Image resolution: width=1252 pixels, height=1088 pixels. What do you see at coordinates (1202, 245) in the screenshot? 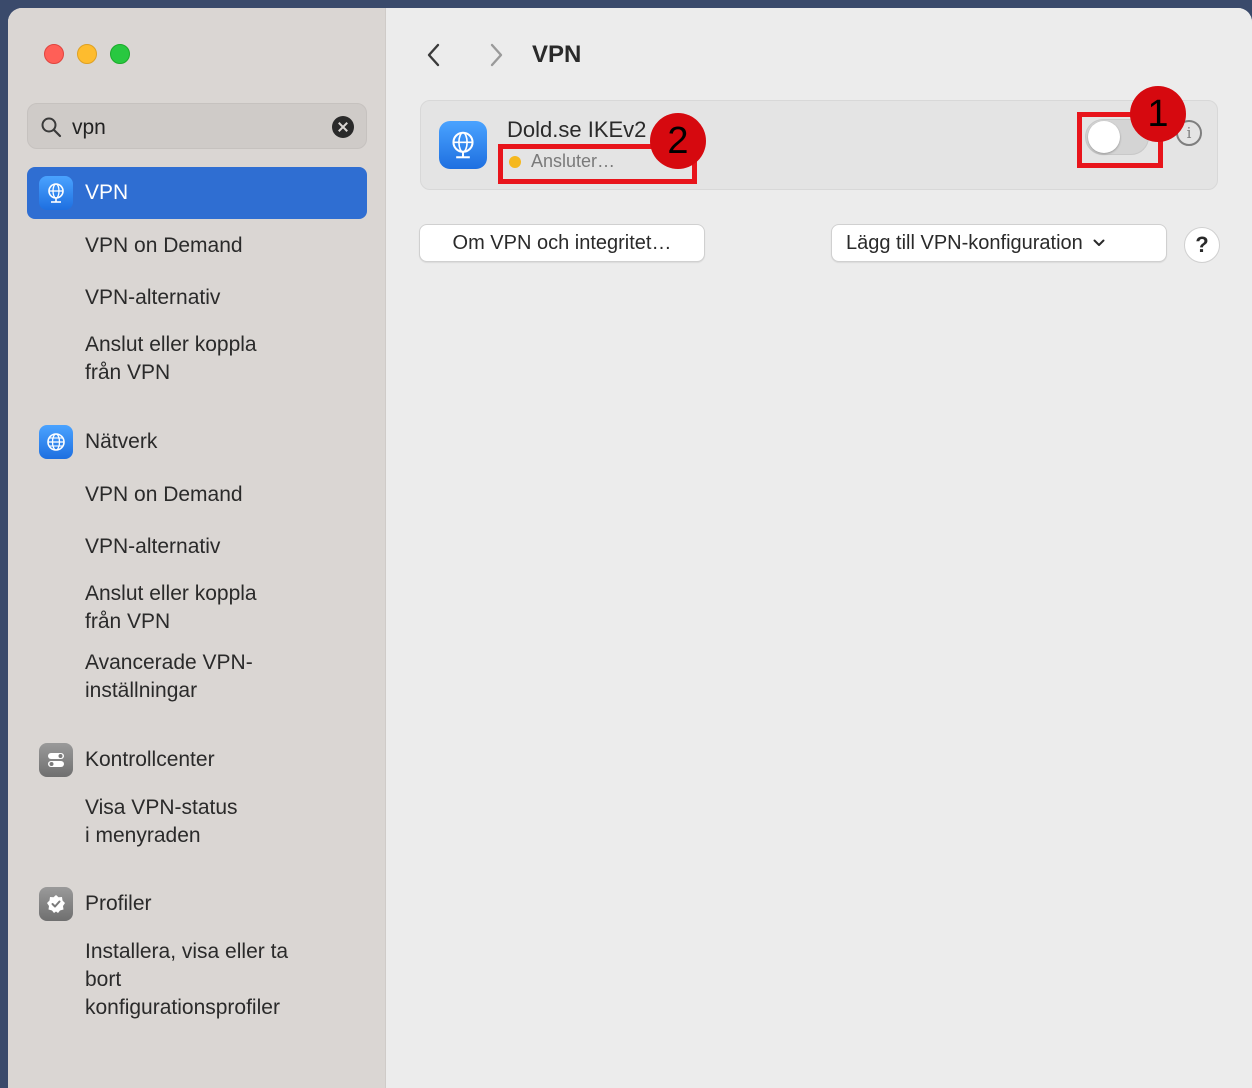
I see `help-button: ?` at bounding box center [1202, 245].